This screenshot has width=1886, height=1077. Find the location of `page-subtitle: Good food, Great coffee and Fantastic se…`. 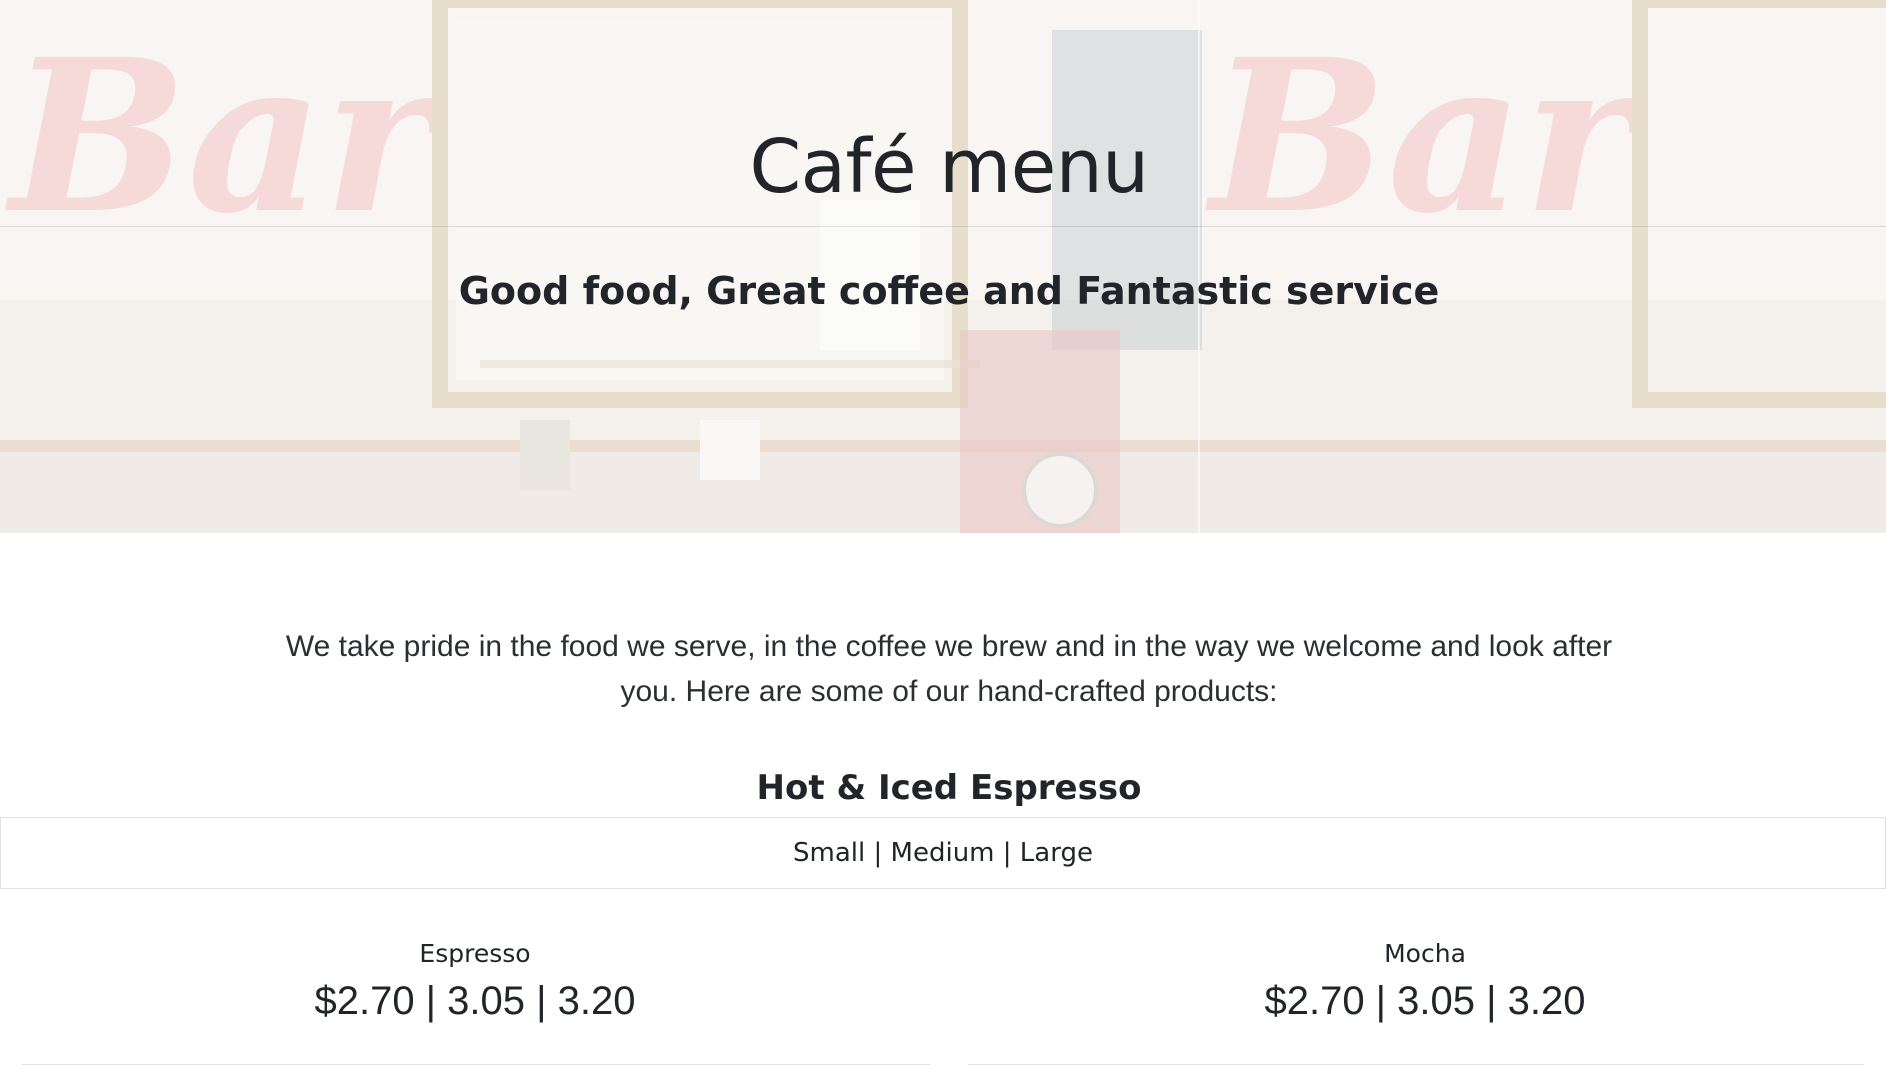

page-subtitle: Good food, Great coffee and Fantastic se… is located at coordinates (949, 291).